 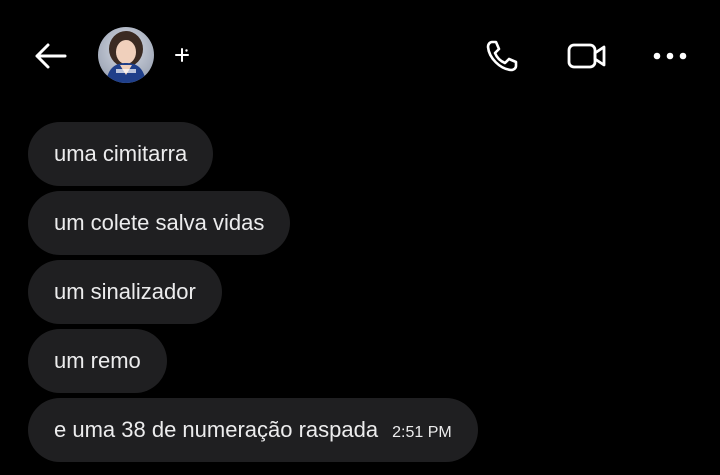 I want to click on message-bubble: um colete salva vidas, so click(x=159, y=223).